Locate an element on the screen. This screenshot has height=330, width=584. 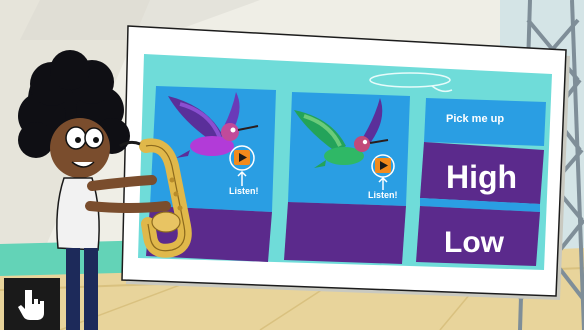
hand-pointer-icon is located at coordinates (31, 305).